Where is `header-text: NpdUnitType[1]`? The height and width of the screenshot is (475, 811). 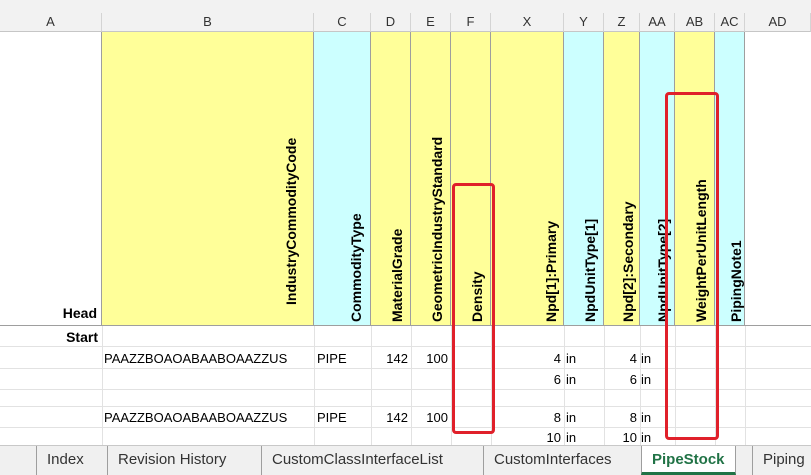
header-text: NpdUnitType[1] is located at coordinates (590, 270).